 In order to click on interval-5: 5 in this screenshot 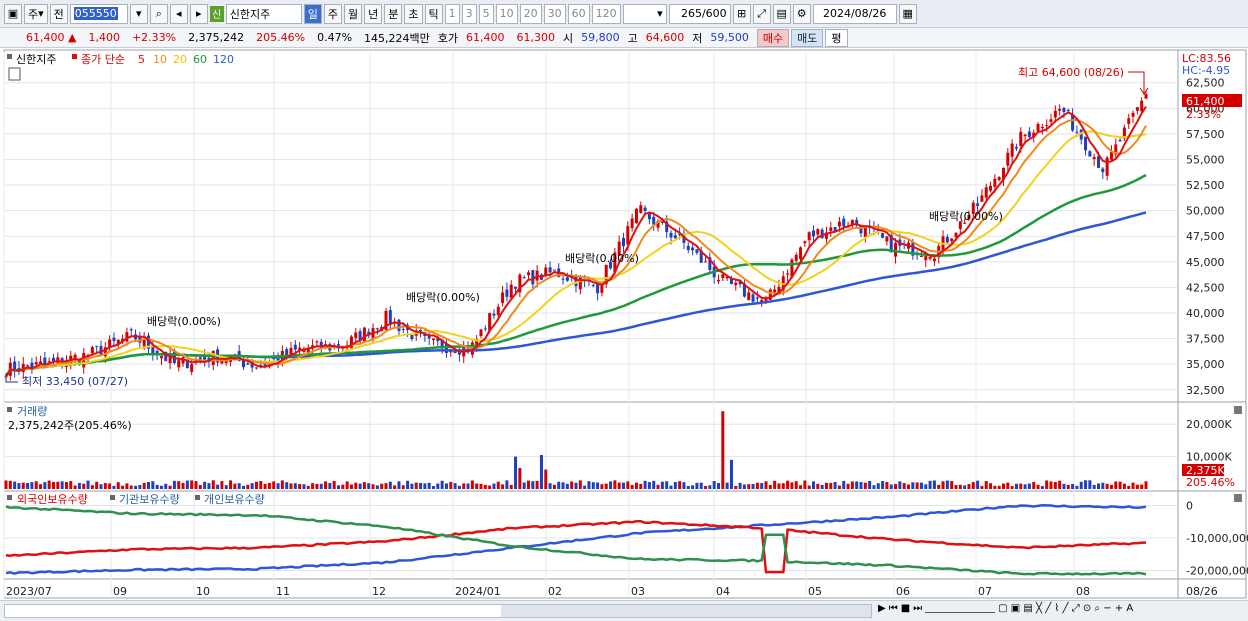, I will do `click(486, 13)`.